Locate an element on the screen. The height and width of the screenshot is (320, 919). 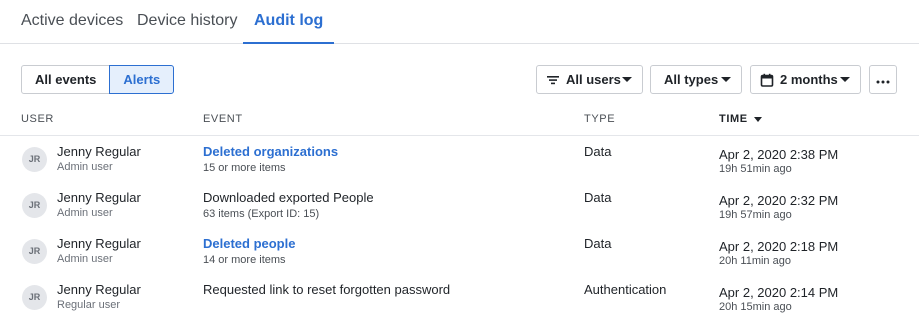
calendar-icon is located at coordinates (767, 80).